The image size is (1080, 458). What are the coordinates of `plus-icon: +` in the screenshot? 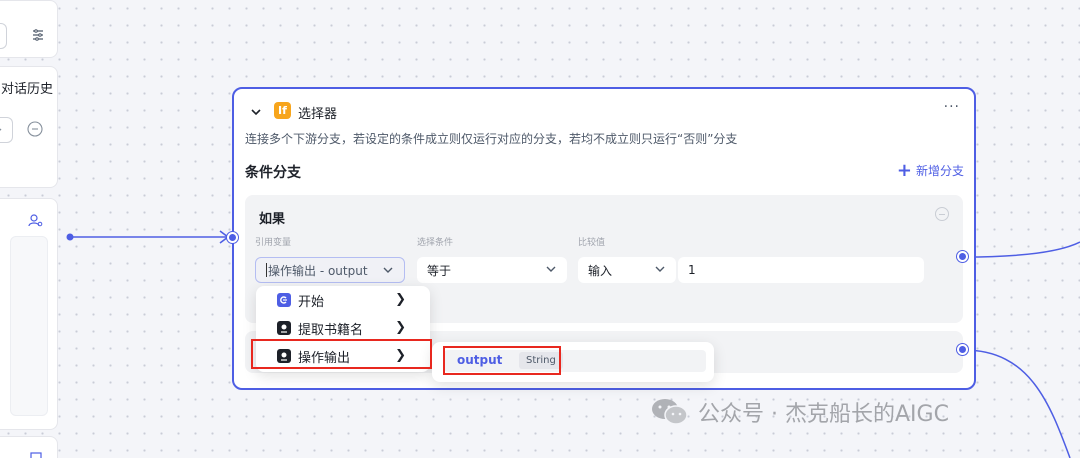 It's located at (904, 170).